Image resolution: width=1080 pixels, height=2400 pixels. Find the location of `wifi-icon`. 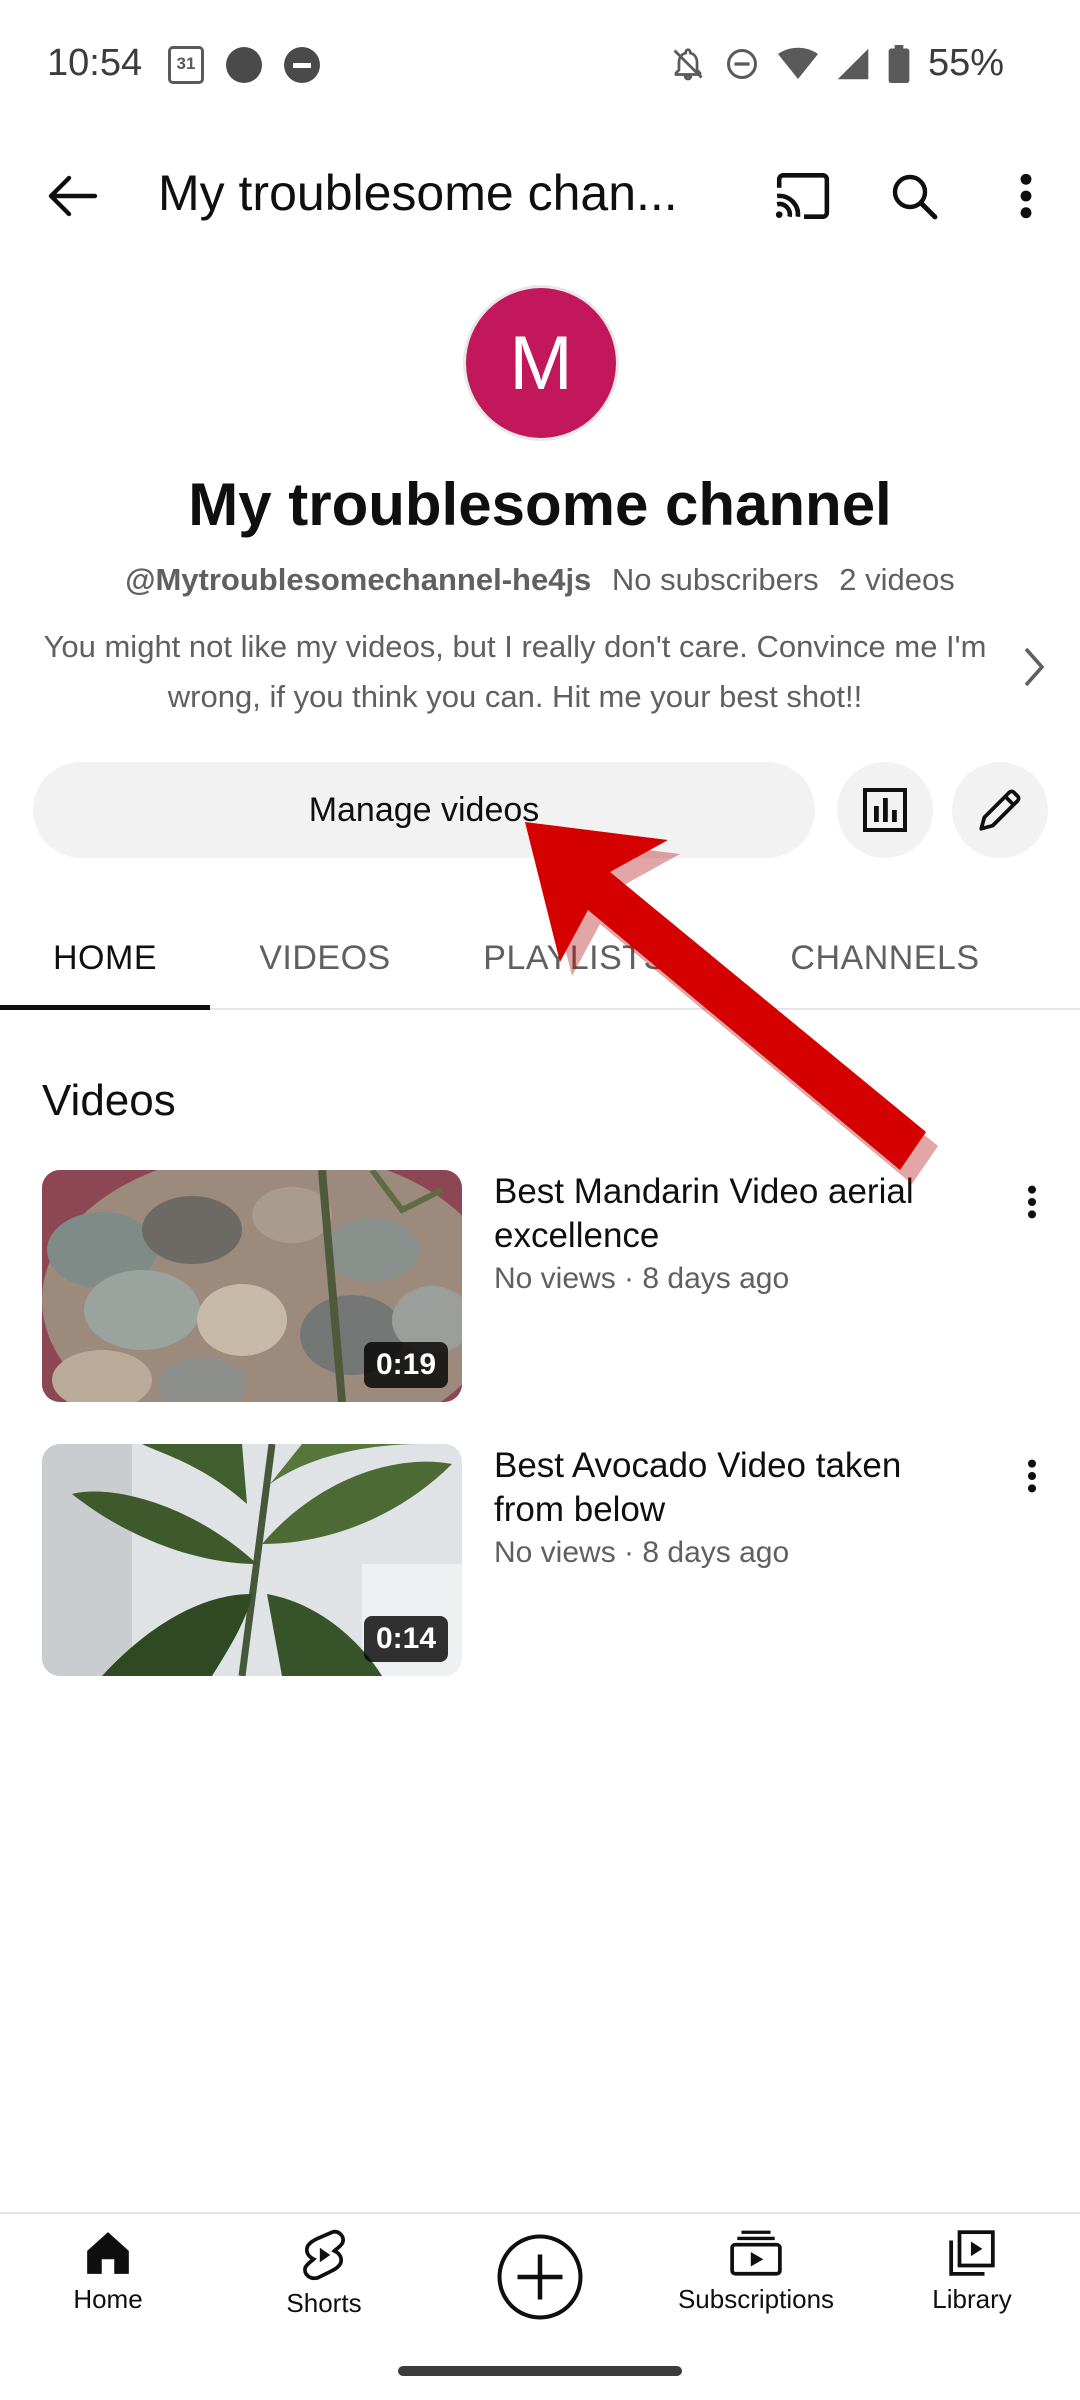

wifi-icon is located at coordinates (797, 63).